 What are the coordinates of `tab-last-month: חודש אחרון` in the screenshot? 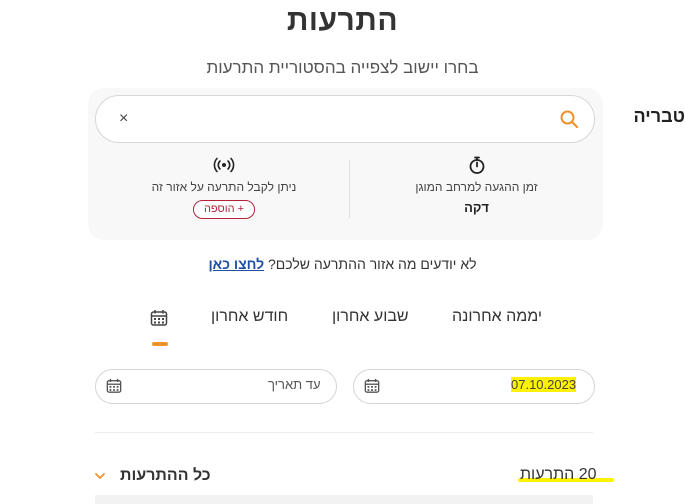 It's located at (249, 317).